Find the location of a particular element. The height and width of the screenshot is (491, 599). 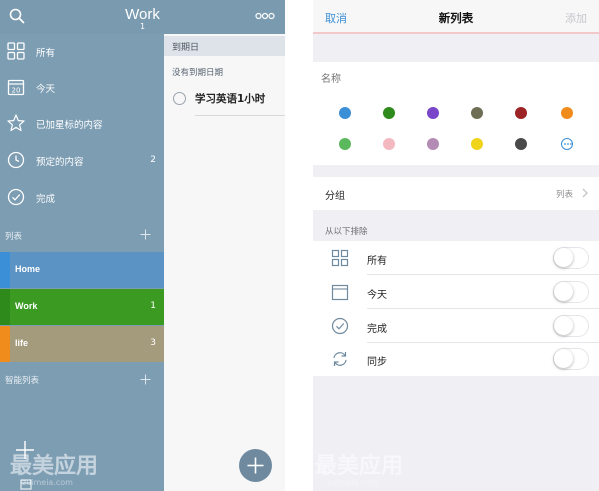

list-item-count: 1 is located at coordinates (153, 306).